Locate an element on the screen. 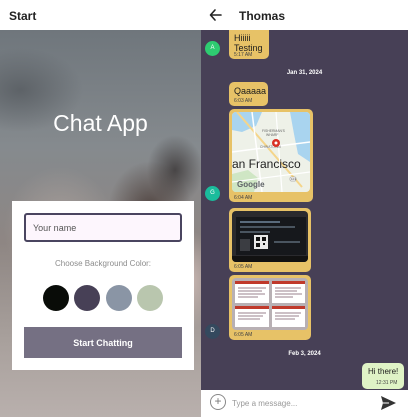  own-message-bubble: Hi there! 12:31 PM is located at coordinates (383, 376).